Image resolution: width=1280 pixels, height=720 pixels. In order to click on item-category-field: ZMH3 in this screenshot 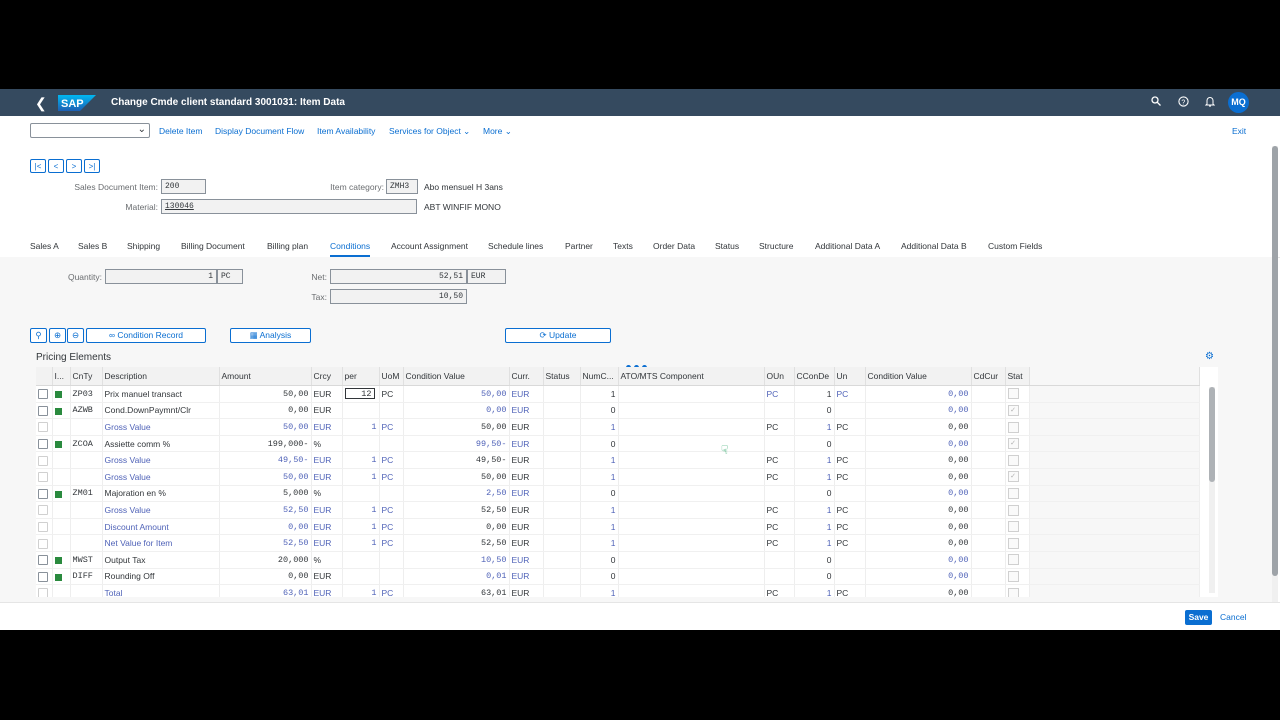, I will do `click(402, 186)`.